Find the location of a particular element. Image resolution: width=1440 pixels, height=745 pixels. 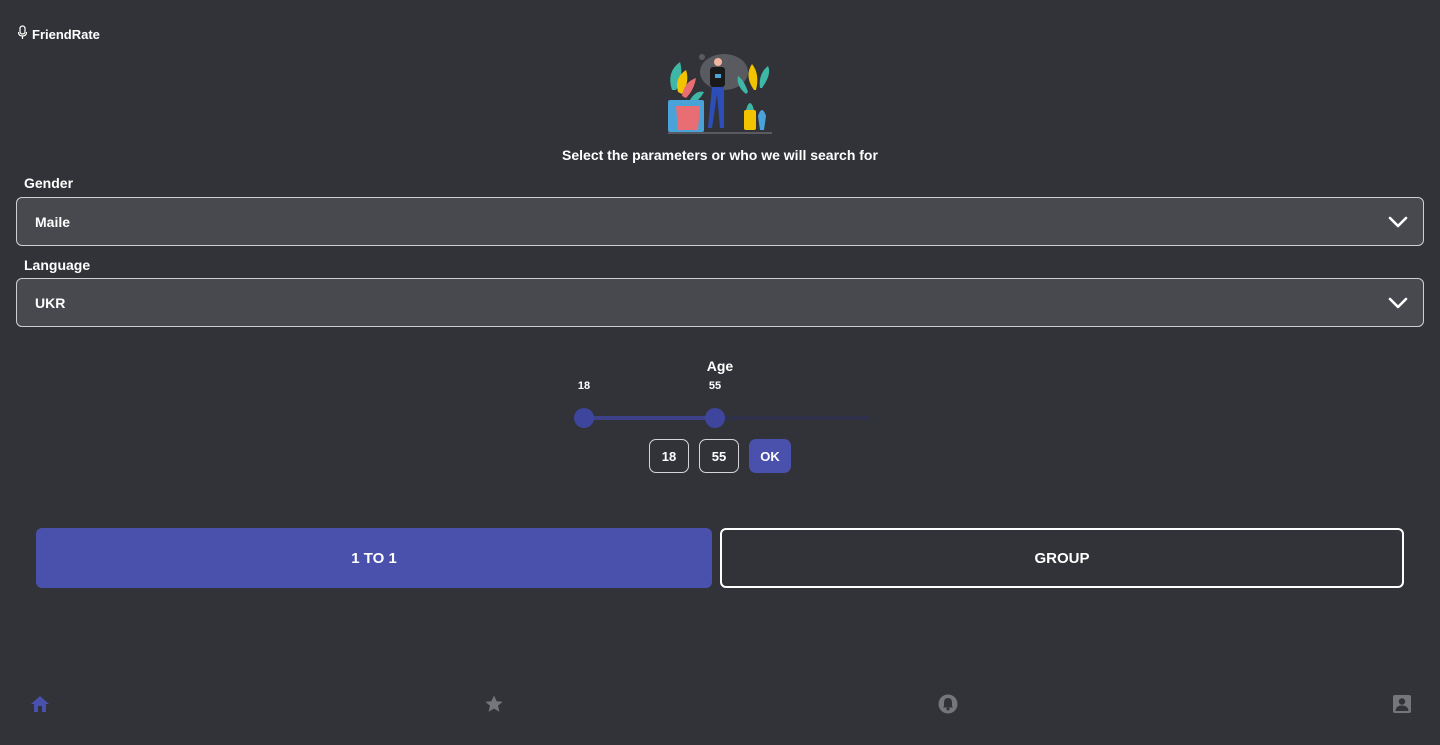

gender-value: Maile is located at coordinates (53, 221).